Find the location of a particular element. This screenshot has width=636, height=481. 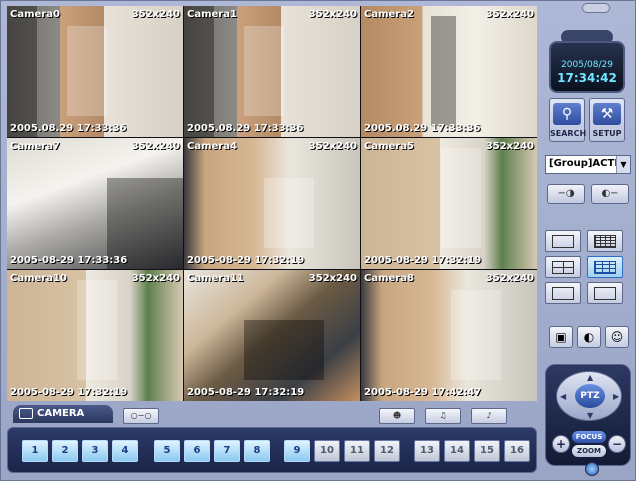

channel-button-1: 1 is located at coordinates (35, 451).